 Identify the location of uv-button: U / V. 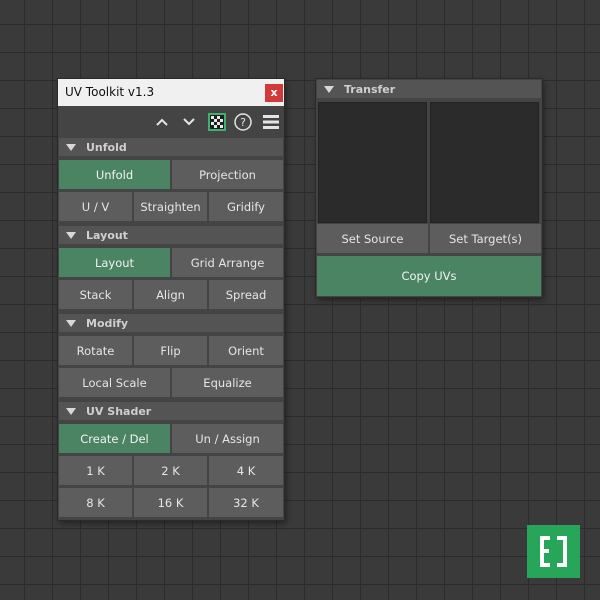
(95, 206).